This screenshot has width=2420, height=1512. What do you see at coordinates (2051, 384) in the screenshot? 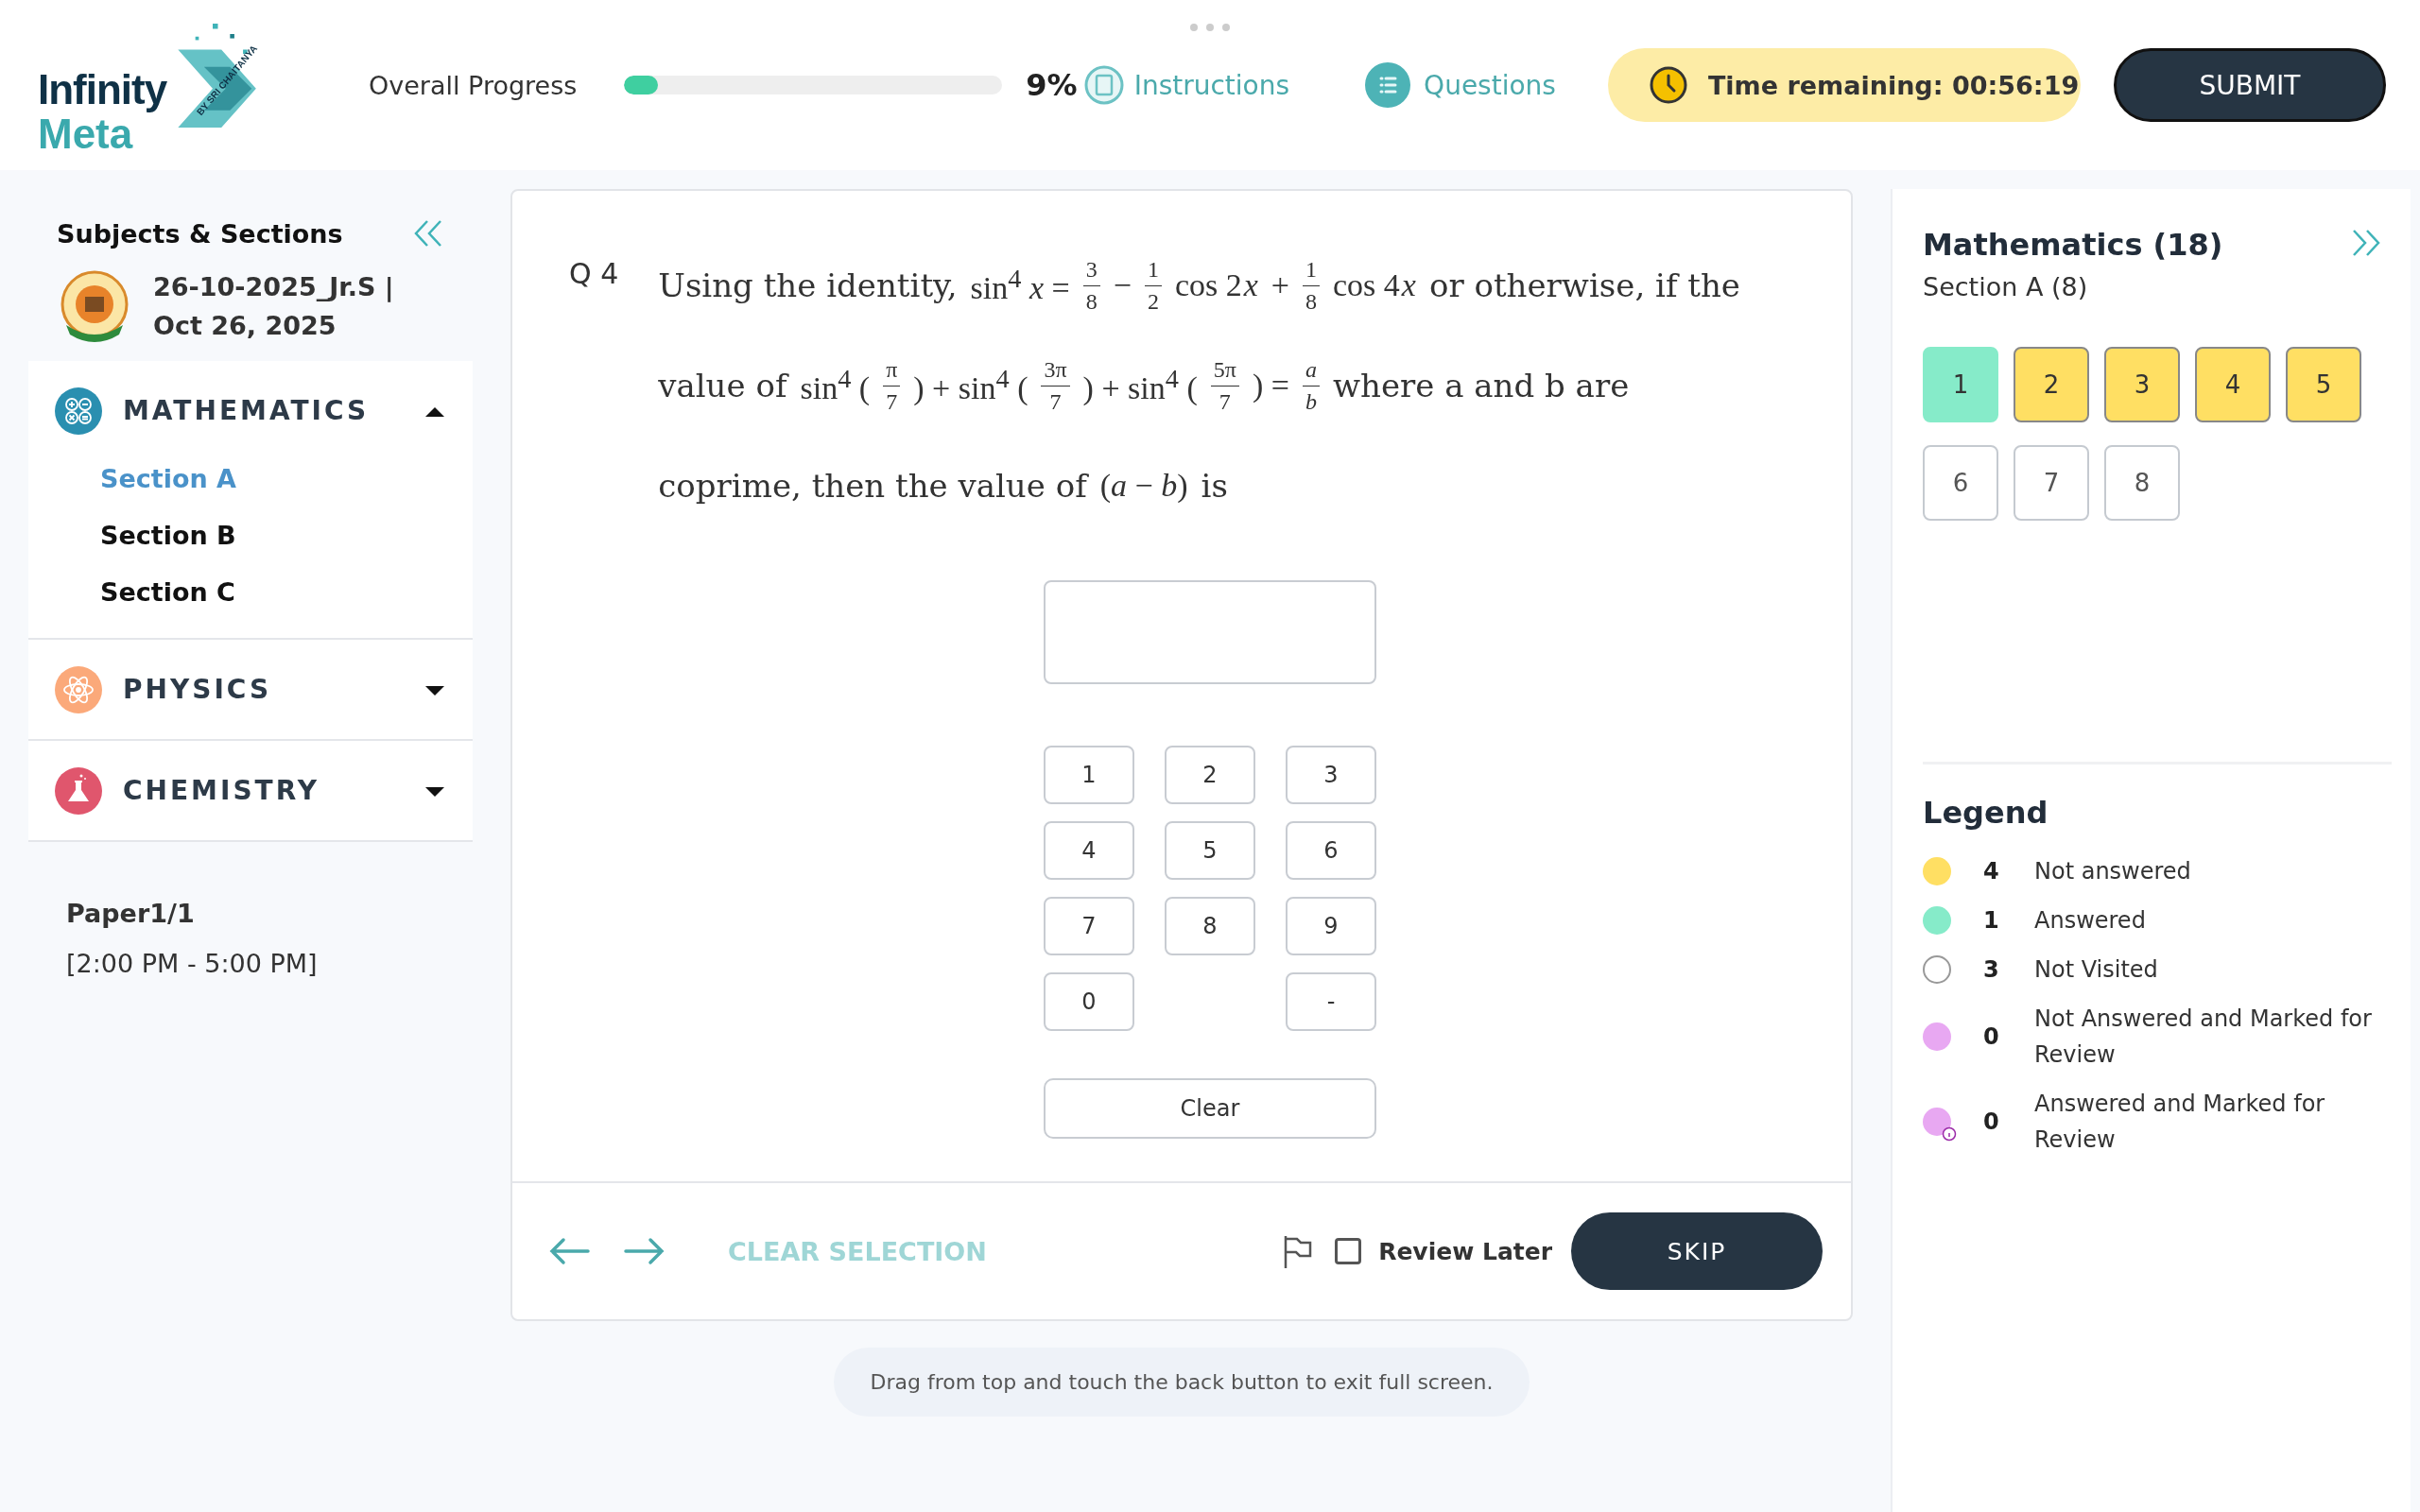
I see `question-number-button: 2` at bounding box center [2051, 384].